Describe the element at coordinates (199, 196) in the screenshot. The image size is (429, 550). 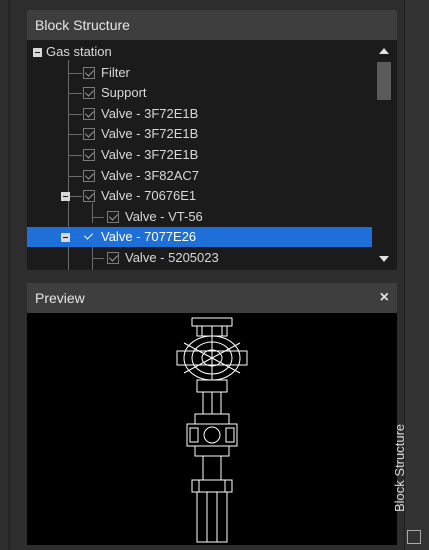
I see `tree-item: Valve - 70676E1` at that location.